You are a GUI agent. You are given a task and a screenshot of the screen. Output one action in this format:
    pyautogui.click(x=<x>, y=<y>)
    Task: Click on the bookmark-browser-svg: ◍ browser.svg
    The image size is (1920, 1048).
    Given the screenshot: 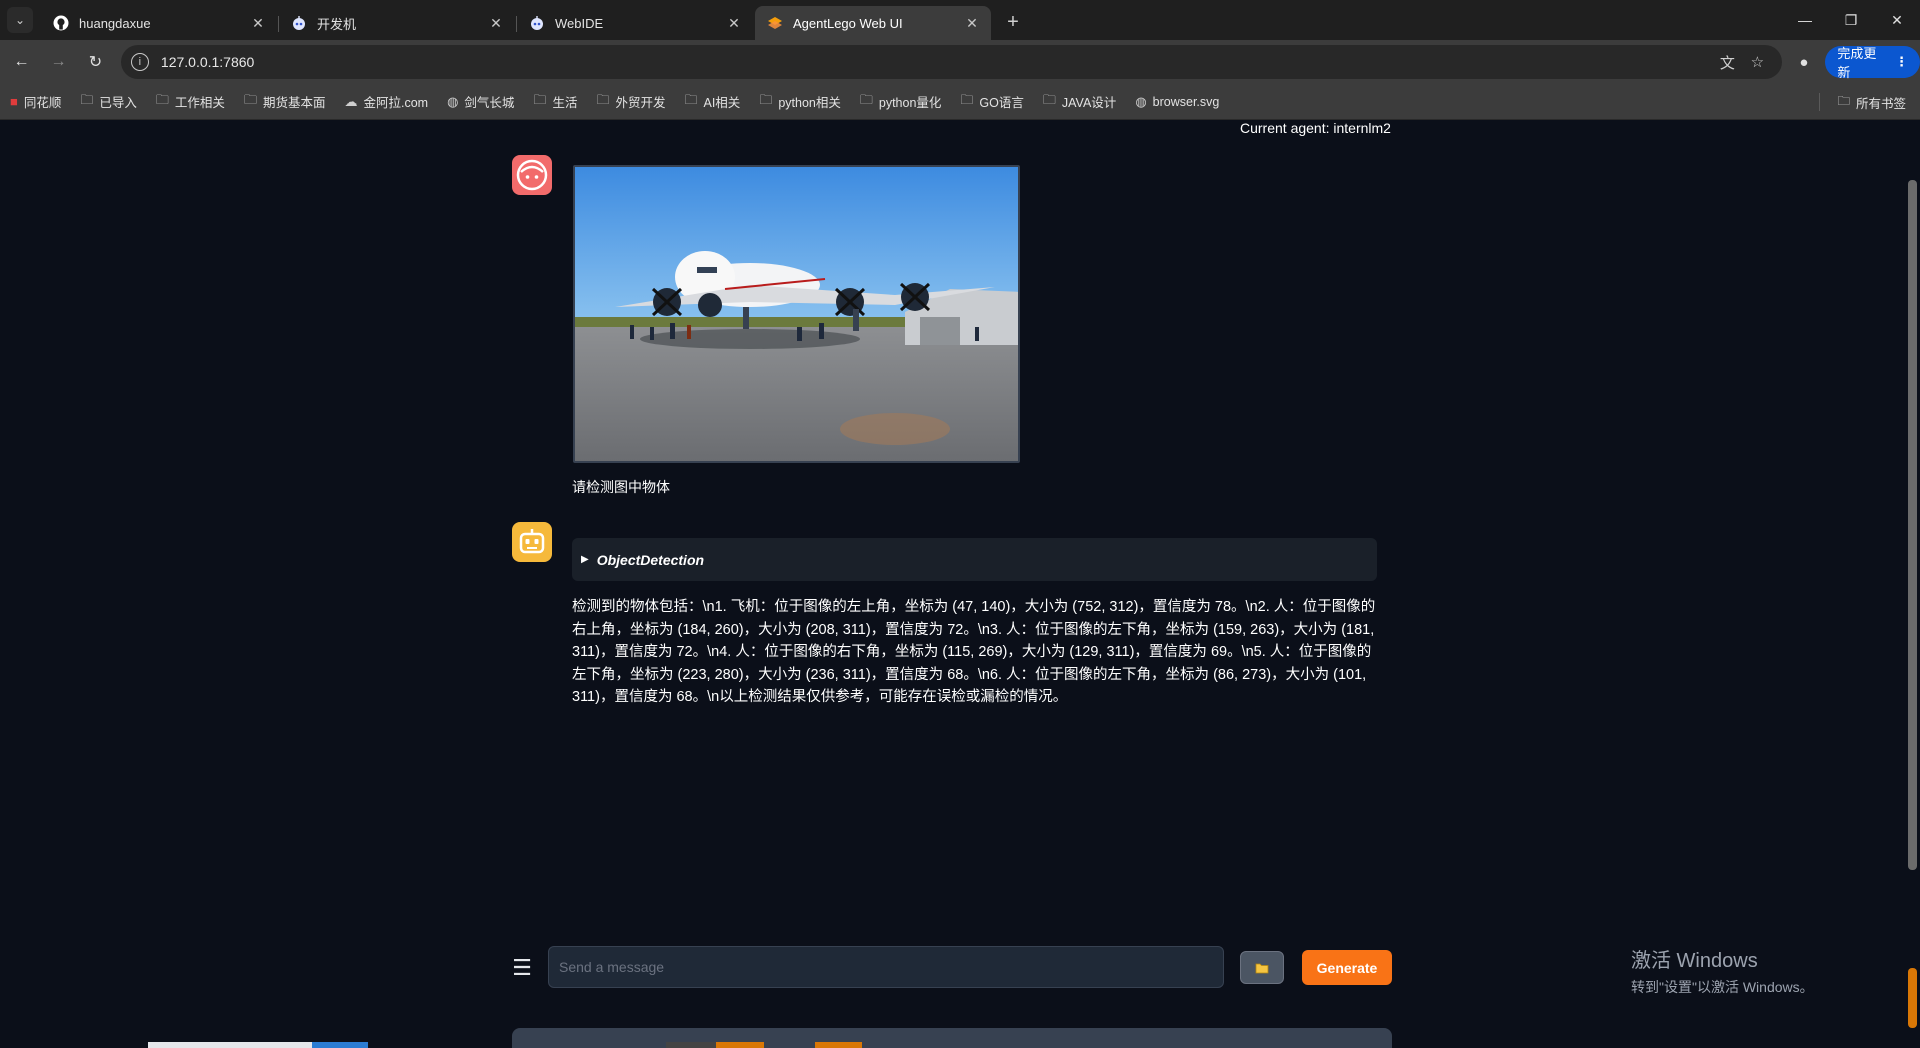 What is the action you would take?
    pyautogui.click(x=1177, y=102)
    